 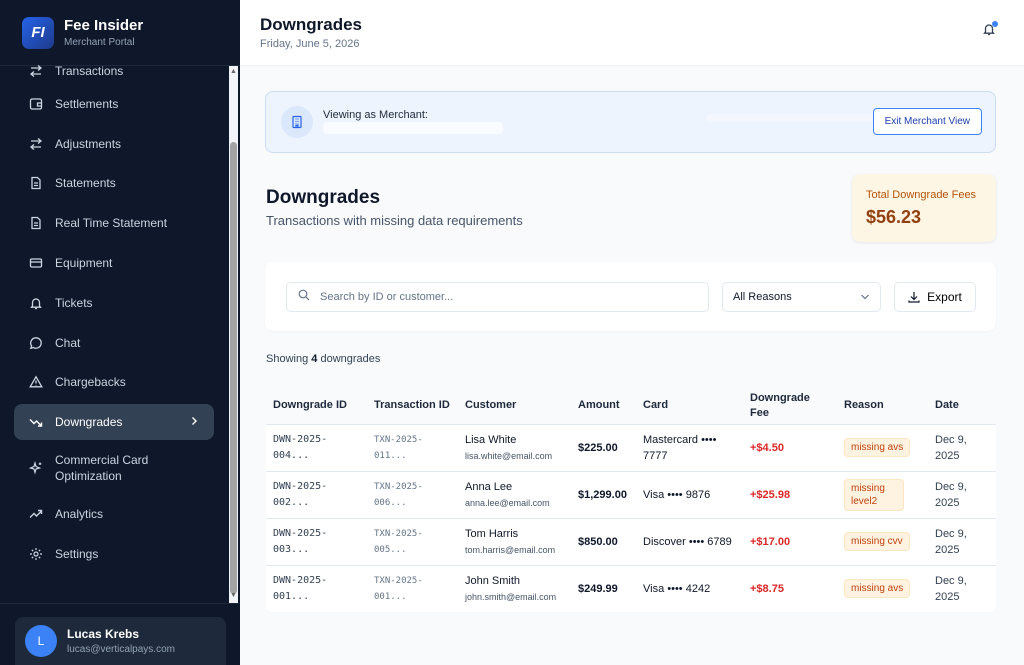 I want to click on search-icon, so click(x=304, y=297).